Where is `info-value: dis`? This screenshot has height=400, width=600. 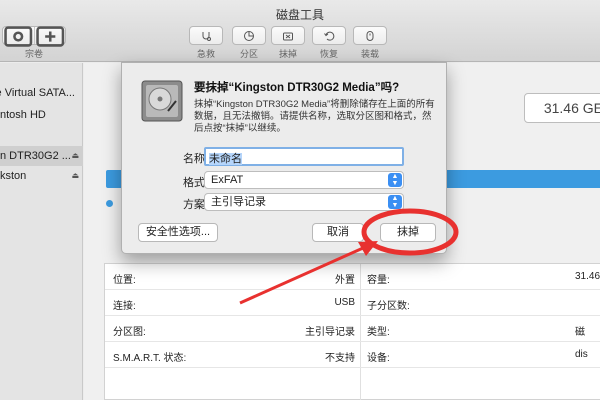
info-value: dis is located at coordinates (581, 354).